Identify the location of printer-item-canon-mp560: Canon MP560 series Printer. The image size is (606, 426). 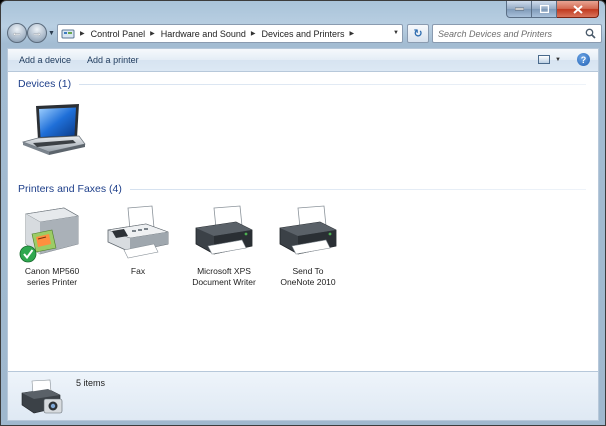
(52, 246).